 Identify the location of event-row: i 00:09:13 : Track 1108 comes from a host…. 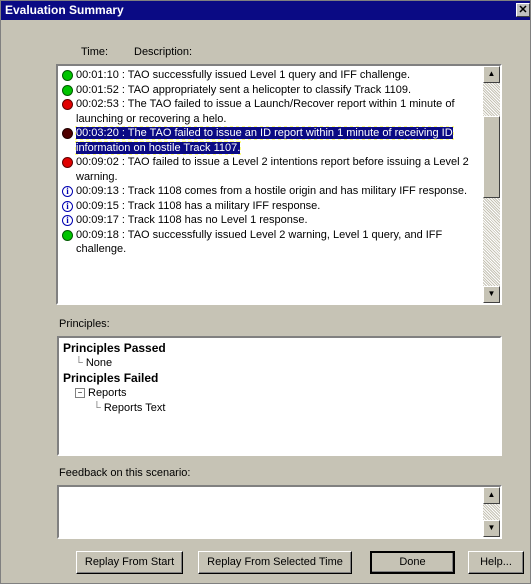
(269, 191).